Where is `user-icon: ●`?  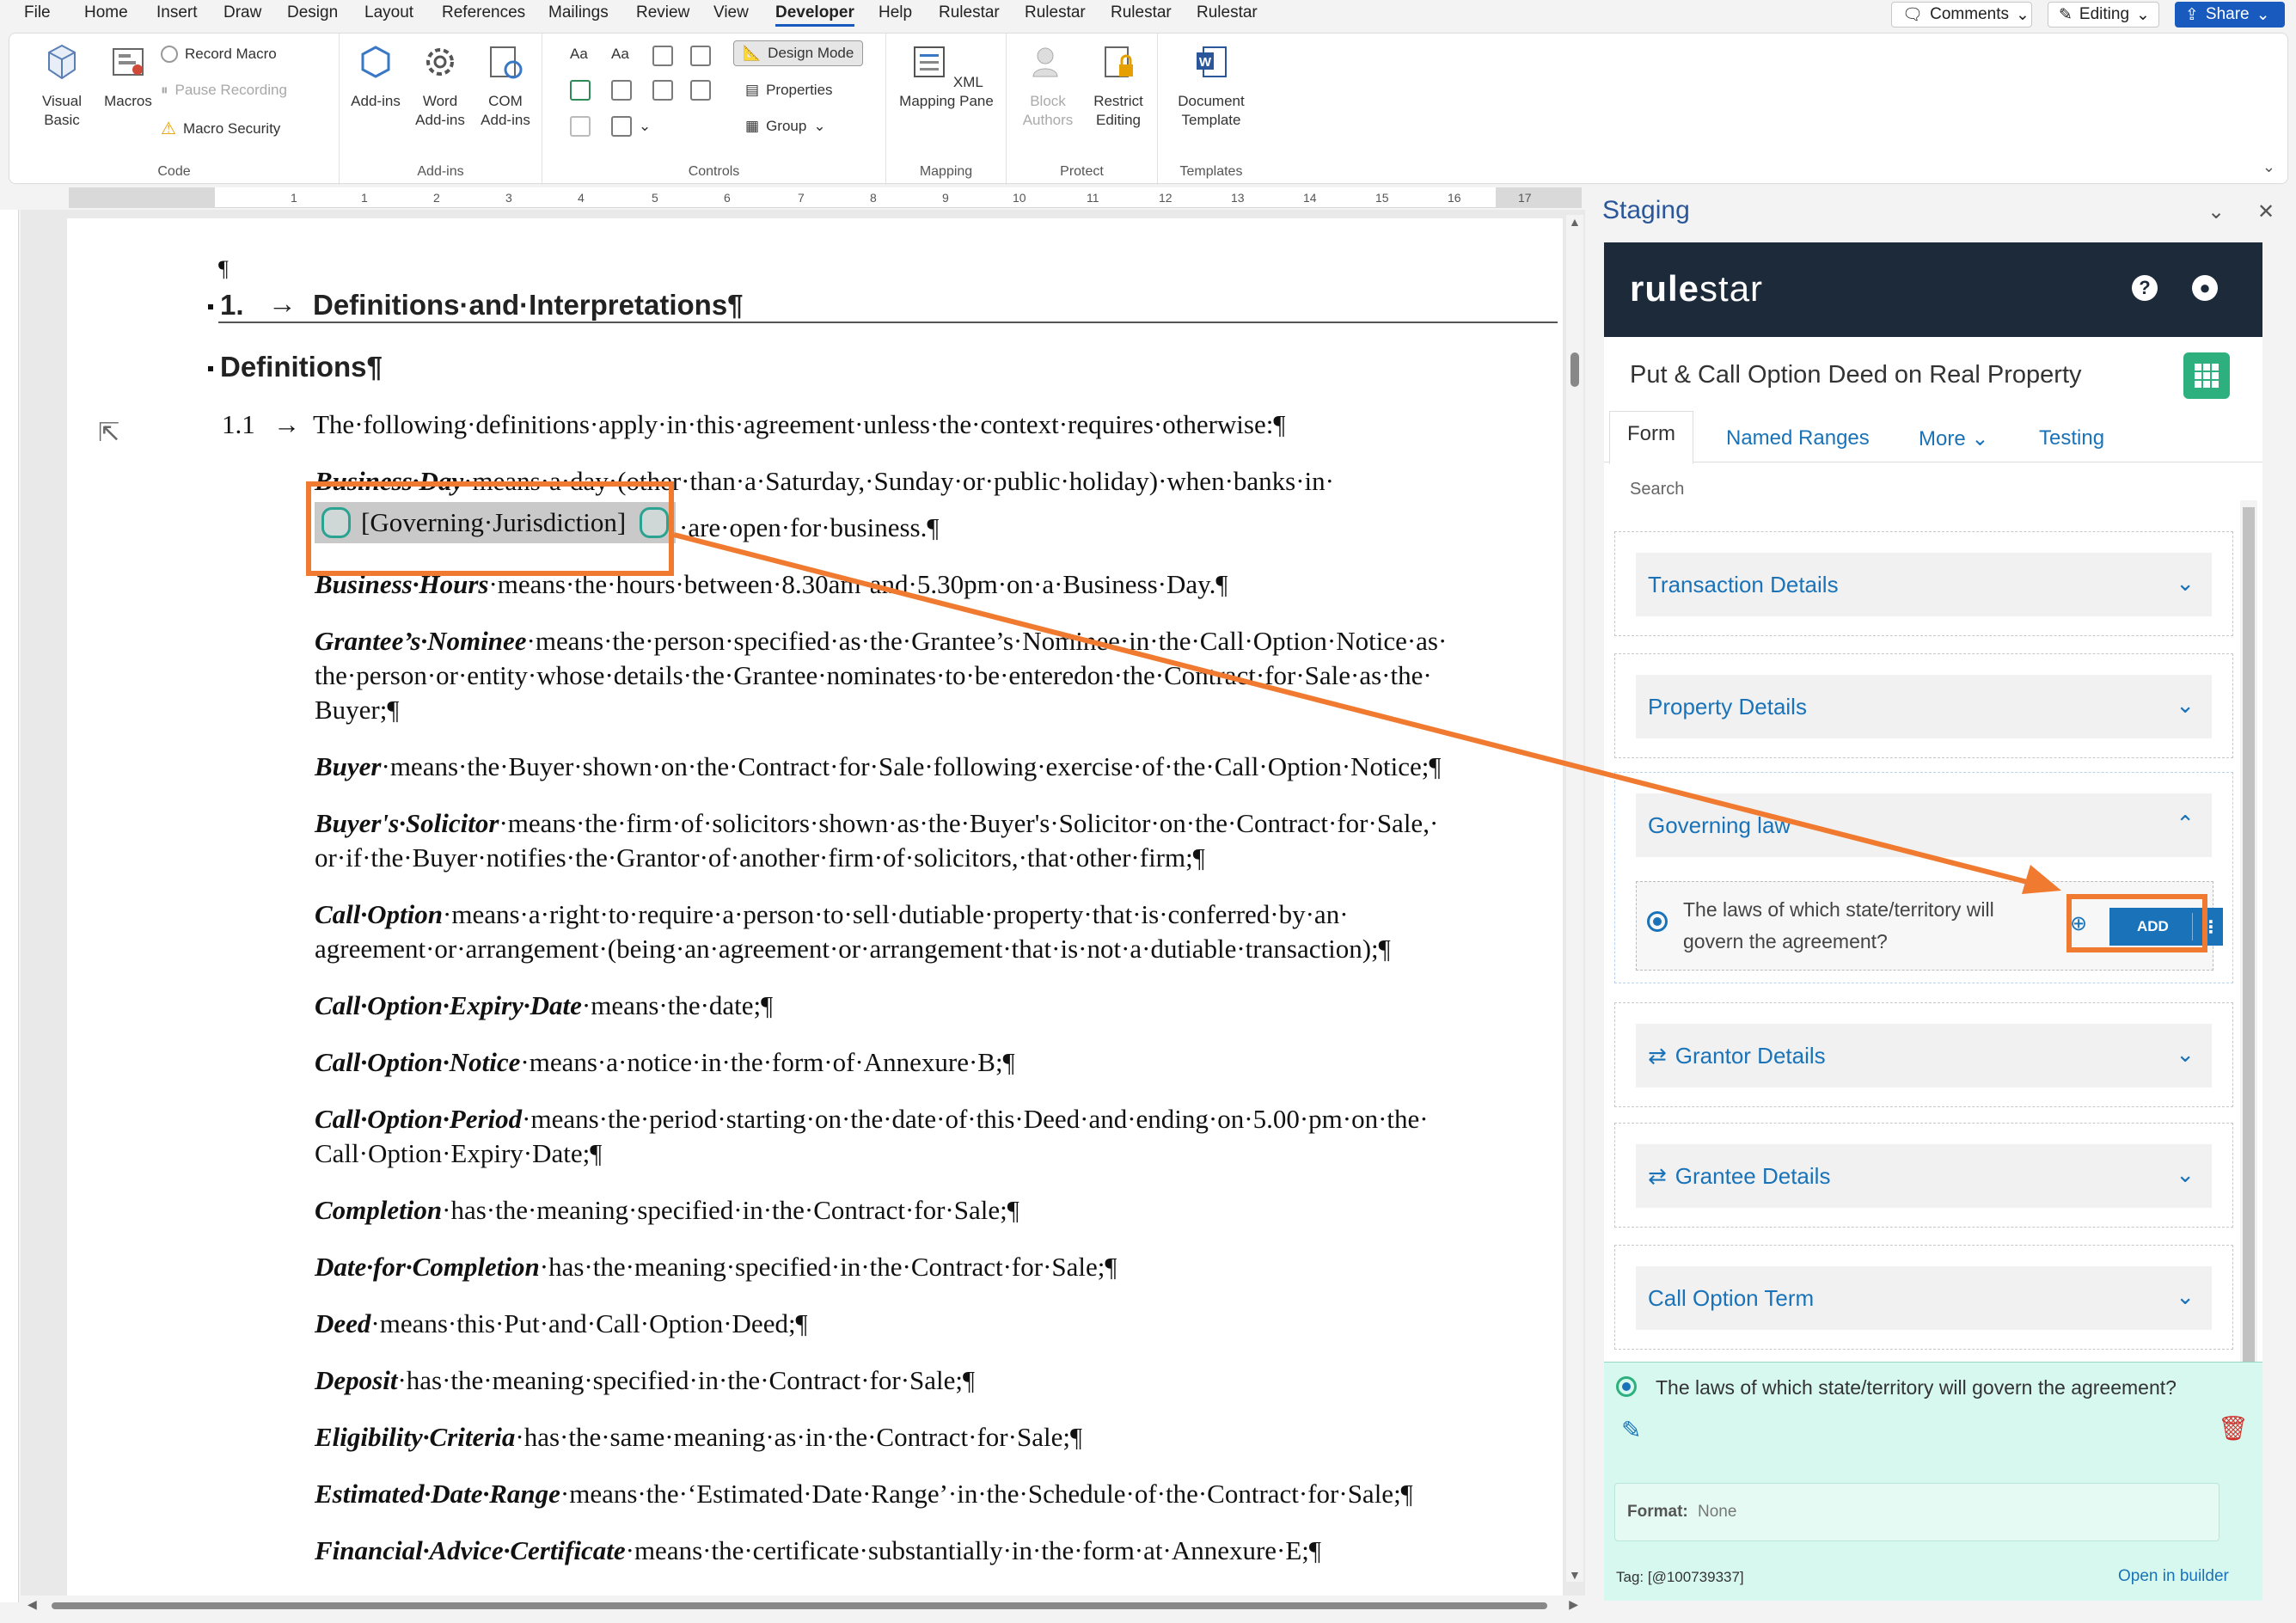 user-icon: ● is located at coordinates (2205, 288).